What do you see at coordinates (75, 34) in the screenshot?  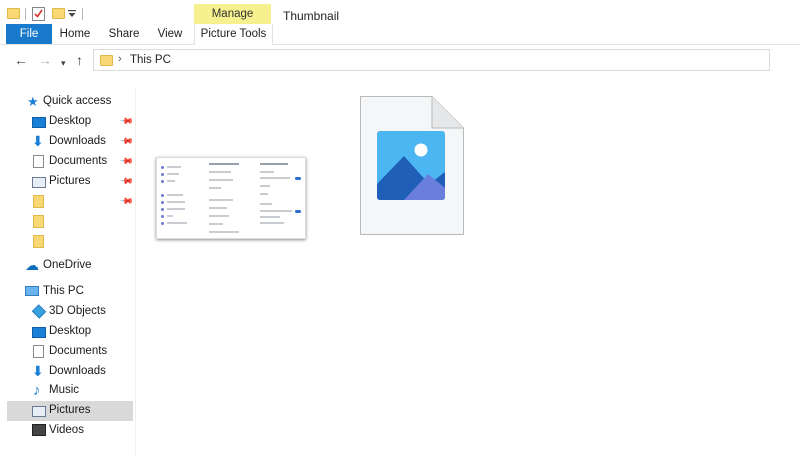 I see `tab-home: Home` at bounding box center [75, 34].